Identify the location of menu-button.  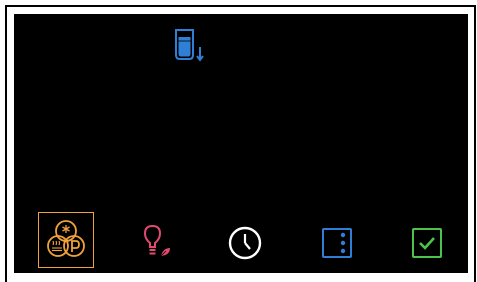
(337, 243).